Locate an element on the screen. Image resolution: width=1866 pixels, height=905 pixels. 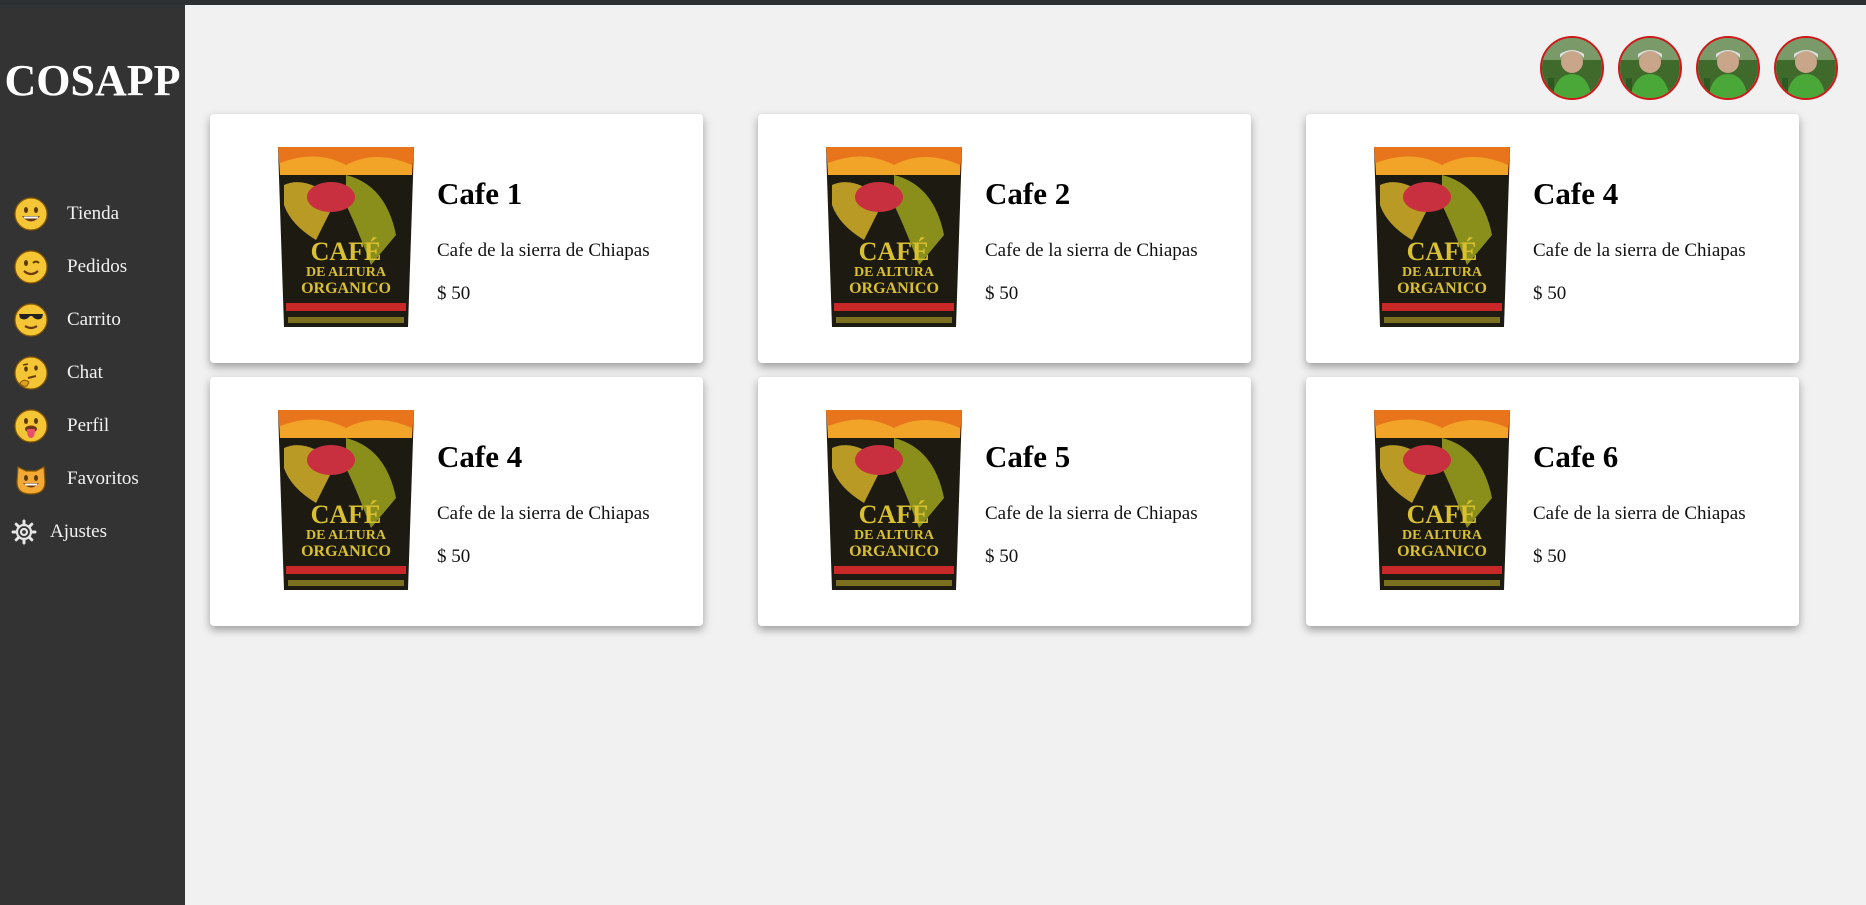
product-title: Cafe 1 is located at coordinates (480, 193).